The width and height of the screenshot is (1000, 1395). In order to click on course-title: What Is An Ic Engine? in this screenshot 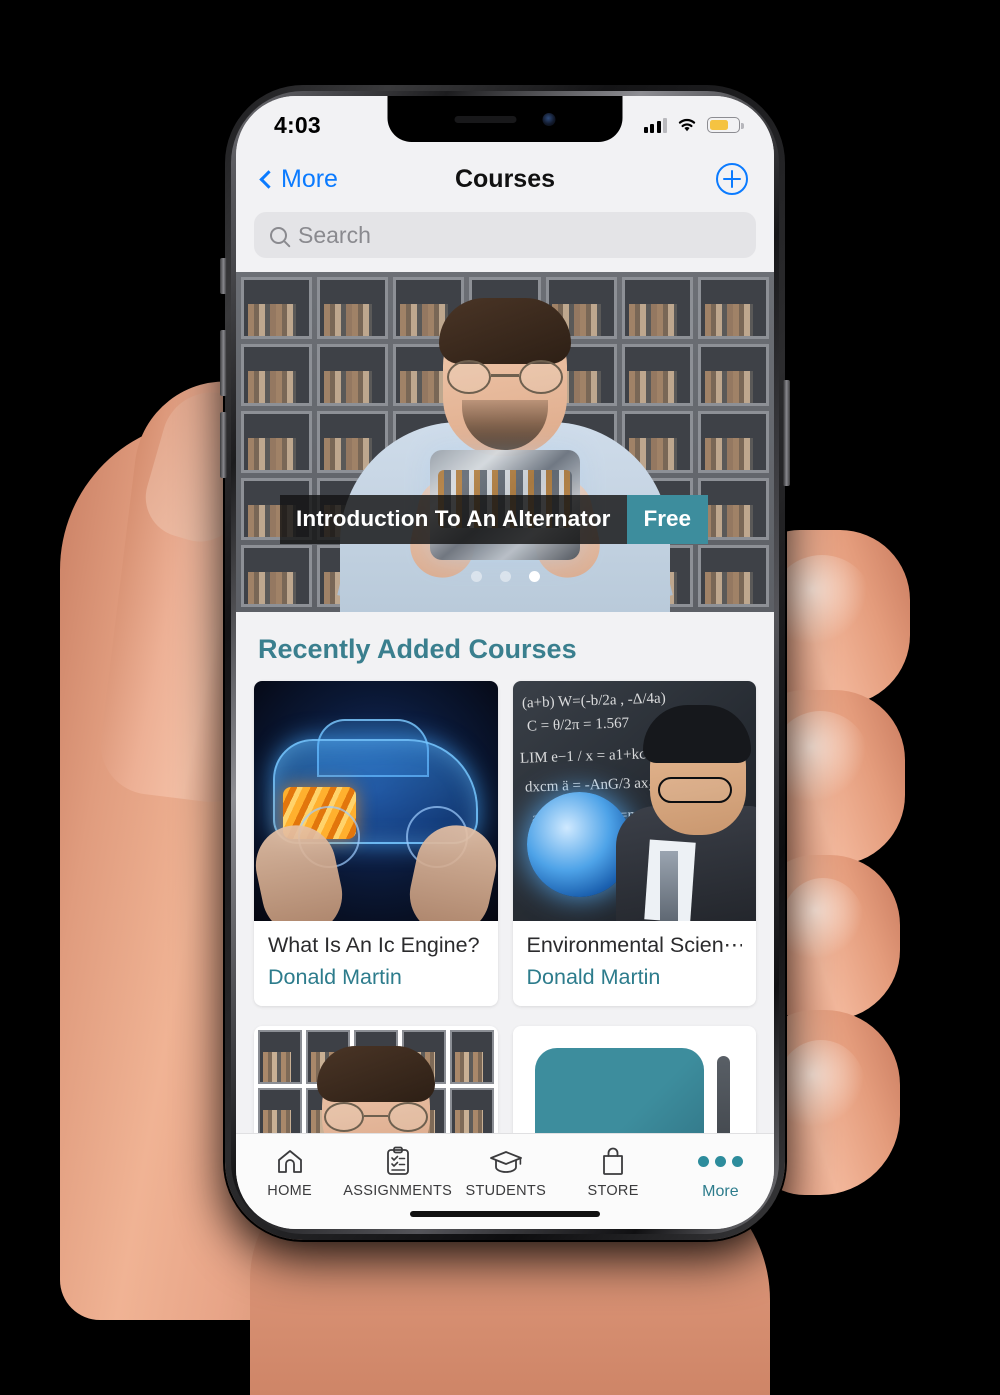, I will do `click(374, 945)`.